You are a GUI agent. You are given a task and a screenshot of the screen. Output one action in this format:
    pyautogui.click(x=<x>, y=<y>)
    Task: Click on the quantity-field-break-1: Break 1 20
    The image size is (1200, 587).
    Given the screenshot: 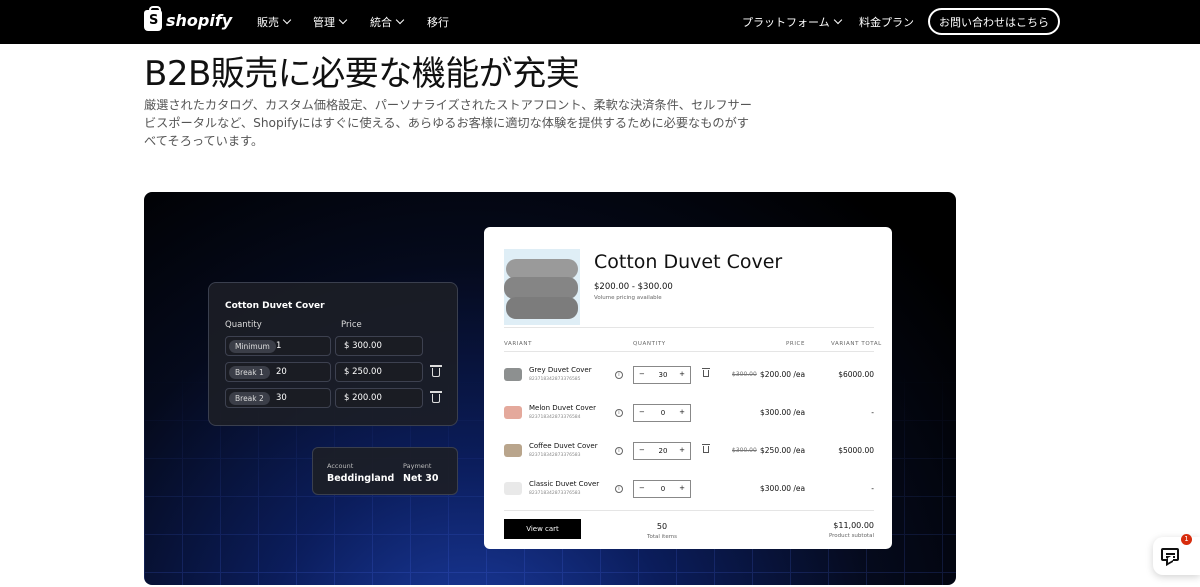 What is the action you would take?
    pyautogui.click(x=278, y=372)
    